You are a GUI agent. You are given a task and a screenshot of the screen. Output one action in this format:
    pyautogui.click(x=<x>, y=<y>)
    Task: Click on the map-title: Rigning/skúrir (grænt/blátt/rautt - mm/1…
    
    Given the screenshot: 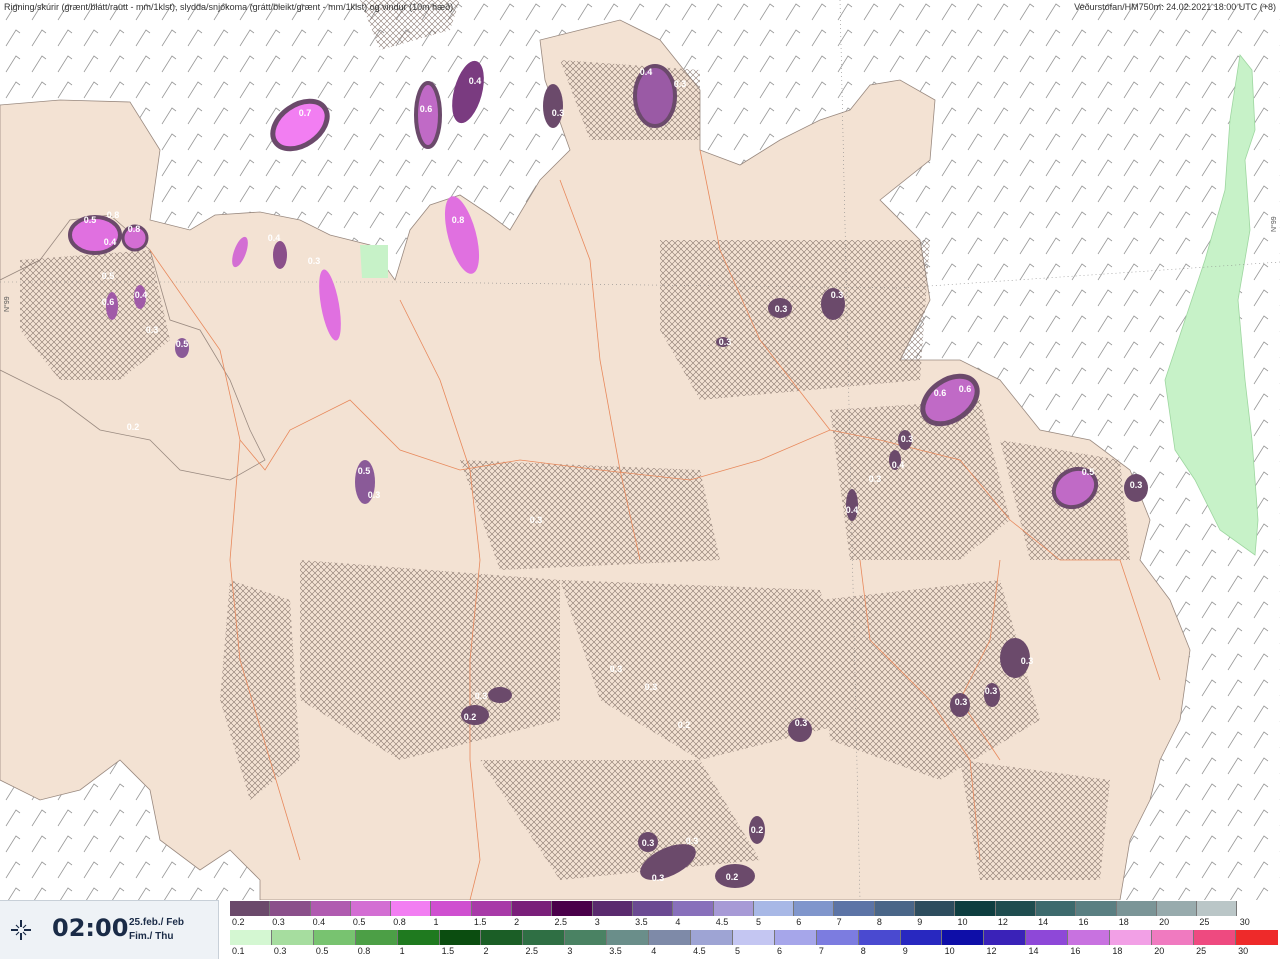 What is the action you would take?
    pyautogui.click(x=229, y=7)
    